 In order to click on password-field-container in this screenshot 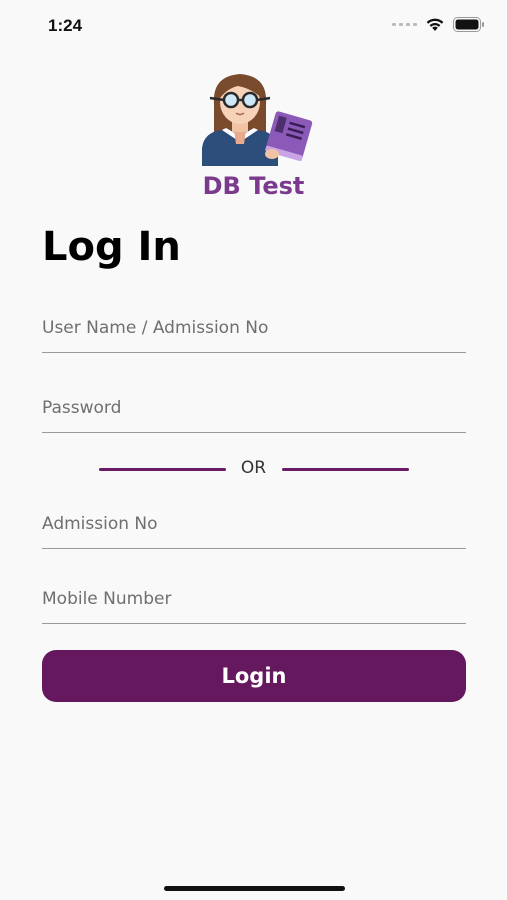, I will do `click(254, 407)`.